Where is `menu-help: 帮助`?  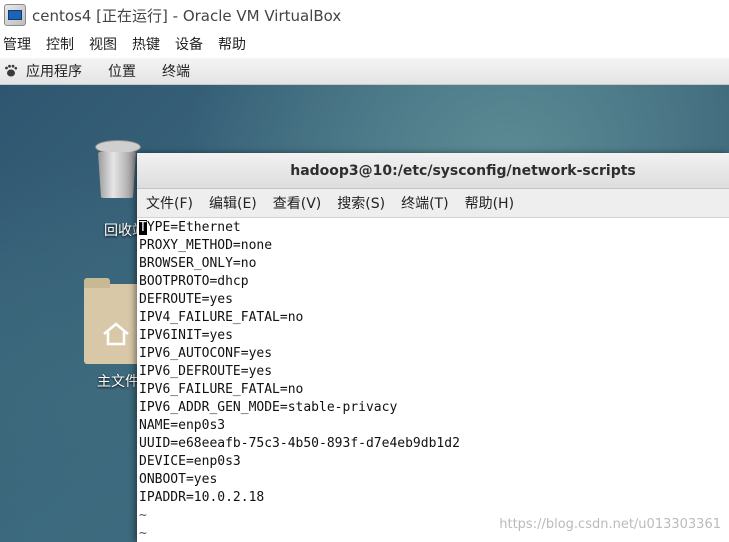 menu-help: 帮助 is located at coordinates (232, 44).